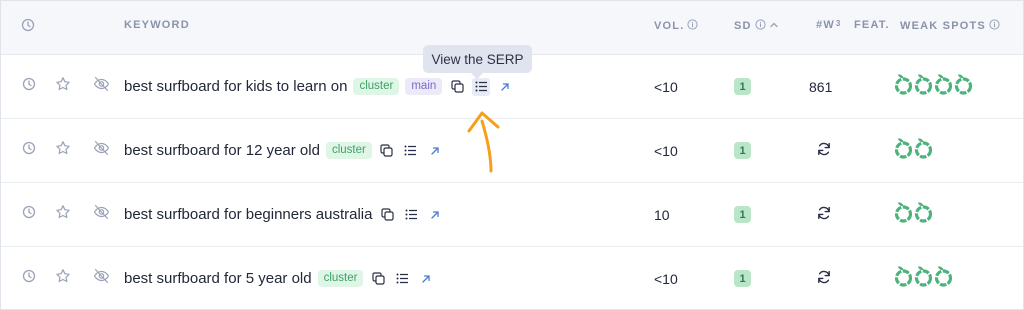 The width and height of the screenshot is (1024, 310). What do you see at coordinates (662, 214) in the screenshot?
I see `volume-value: 10` at bounding box center [662, 214].